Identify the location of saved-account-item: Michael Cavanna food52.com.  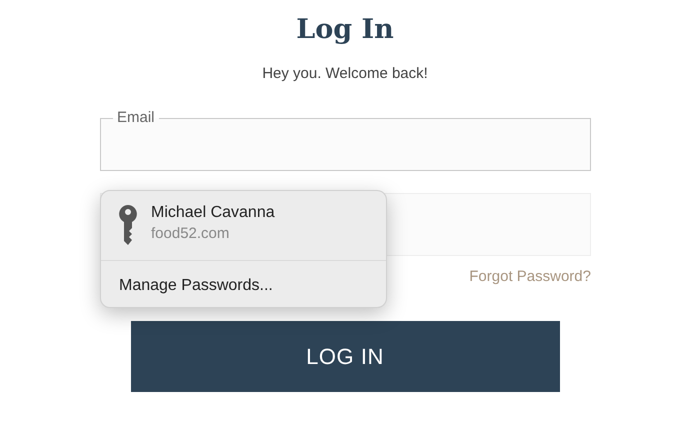
(243, 226).